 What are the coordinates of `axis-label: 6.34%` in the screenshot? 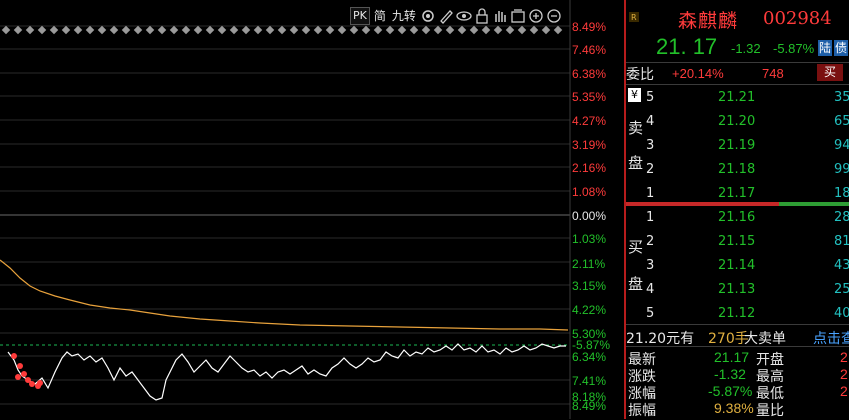 It's located at (589, 357).